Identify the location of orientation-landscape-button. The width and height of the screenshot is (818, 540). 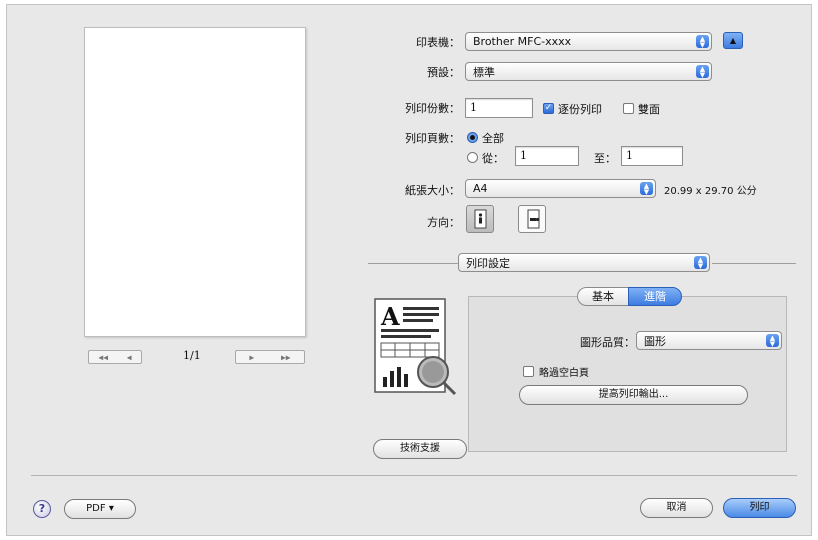
(532, 219).